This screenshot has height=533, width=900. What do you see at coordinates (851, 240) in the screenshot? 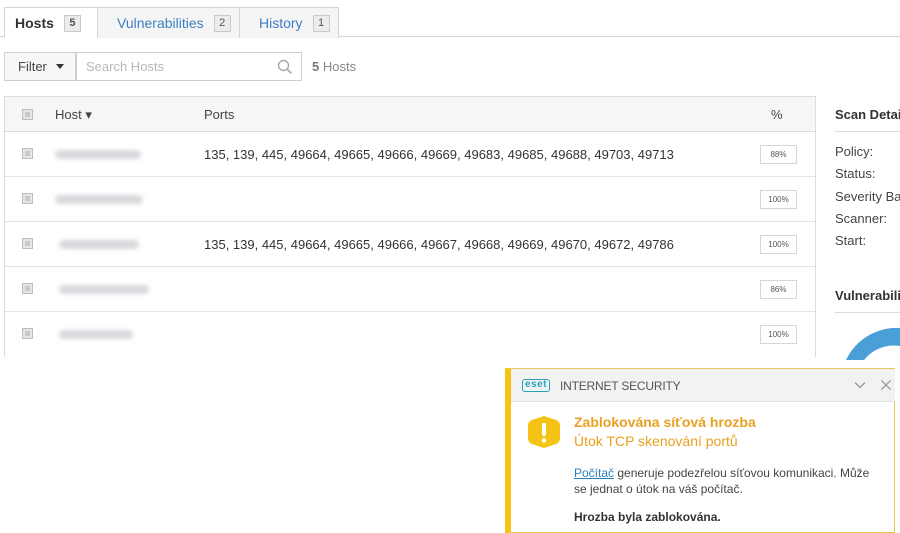
I see `detail-start-label: Start:` at bounding box center [851, 240].